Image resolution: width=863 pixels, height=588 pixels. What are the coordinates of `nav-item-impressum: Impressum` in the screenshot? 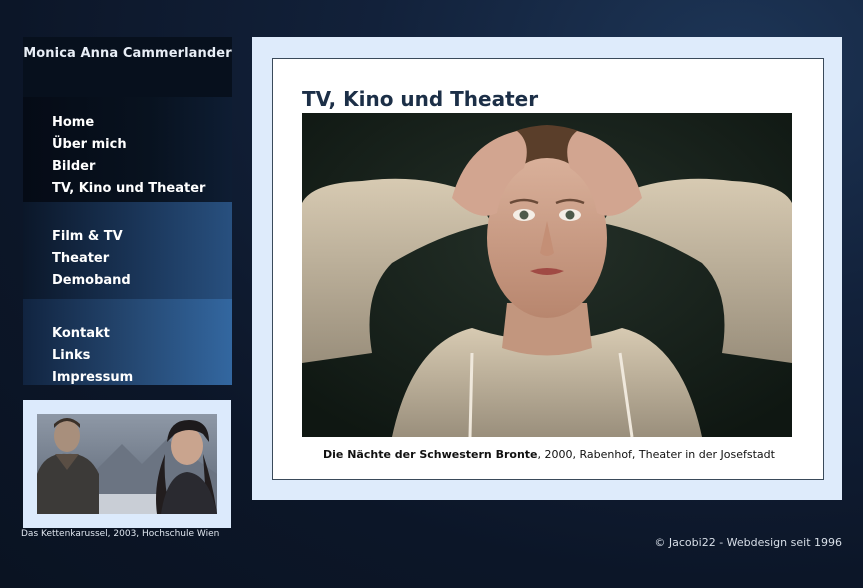 It's located at (142, 378).